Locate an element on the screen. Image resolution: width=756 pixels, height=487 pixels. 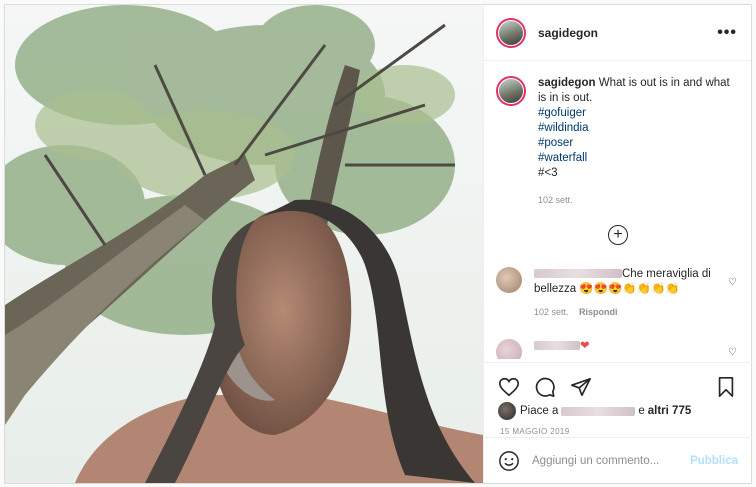
bookmark-icon is located at coordinates (726, 387).